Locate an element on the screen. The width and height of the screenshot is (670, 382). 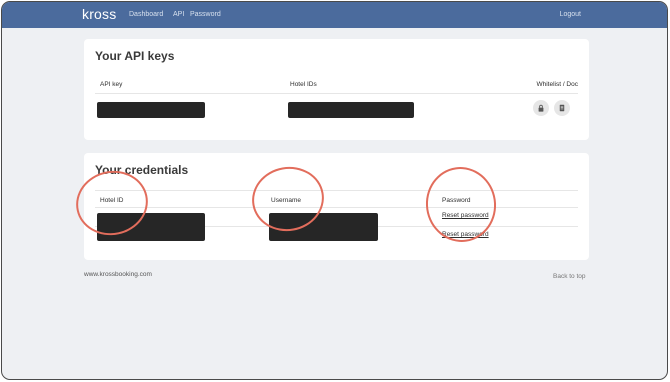
redacted-hotel-ids is located at coordinates (351, 110).